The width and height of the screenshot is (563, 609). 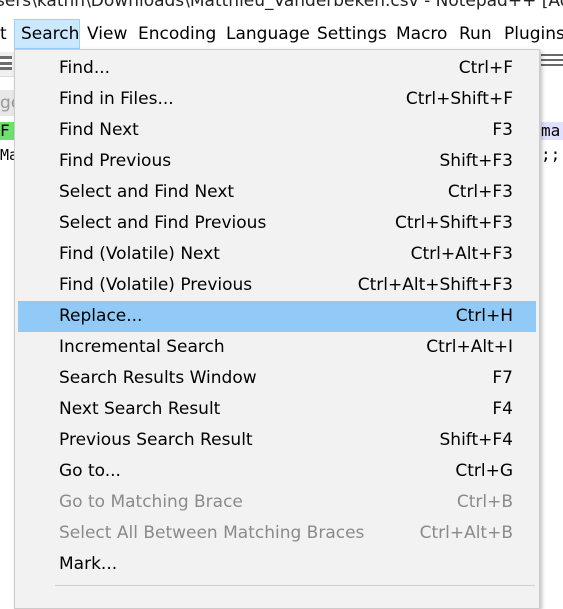 I want to click on menu-view: View, so click(x=107, y=34).